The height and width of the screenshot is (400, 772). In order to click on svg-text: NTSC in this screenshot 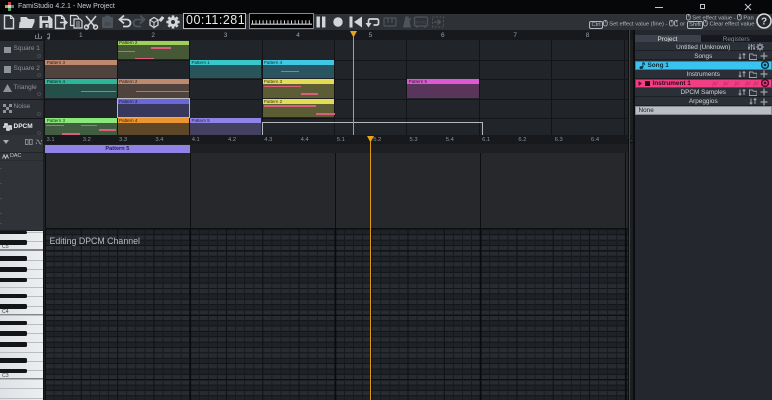, I will do `click(421, 22)`.